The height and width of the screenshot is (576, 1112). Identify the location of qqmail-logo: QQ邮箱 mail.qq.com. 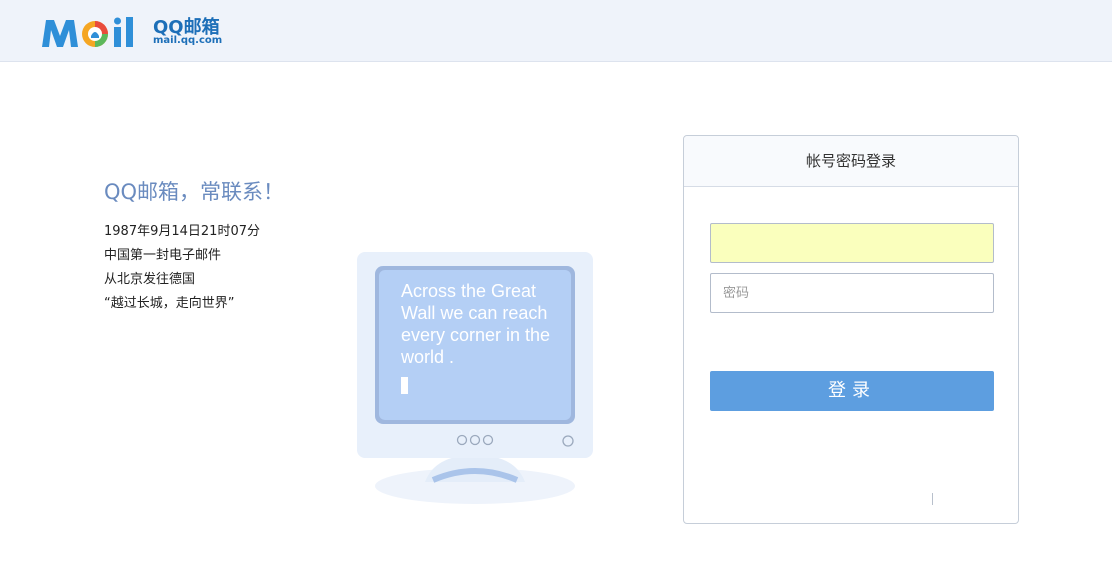
(140, 32).